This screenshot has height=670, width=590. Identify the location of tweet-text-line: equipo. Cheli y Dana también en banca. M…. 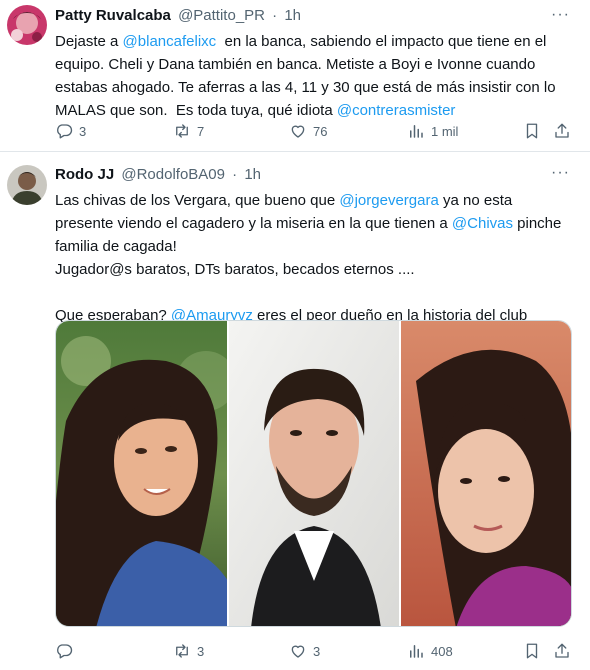
(315, 64).